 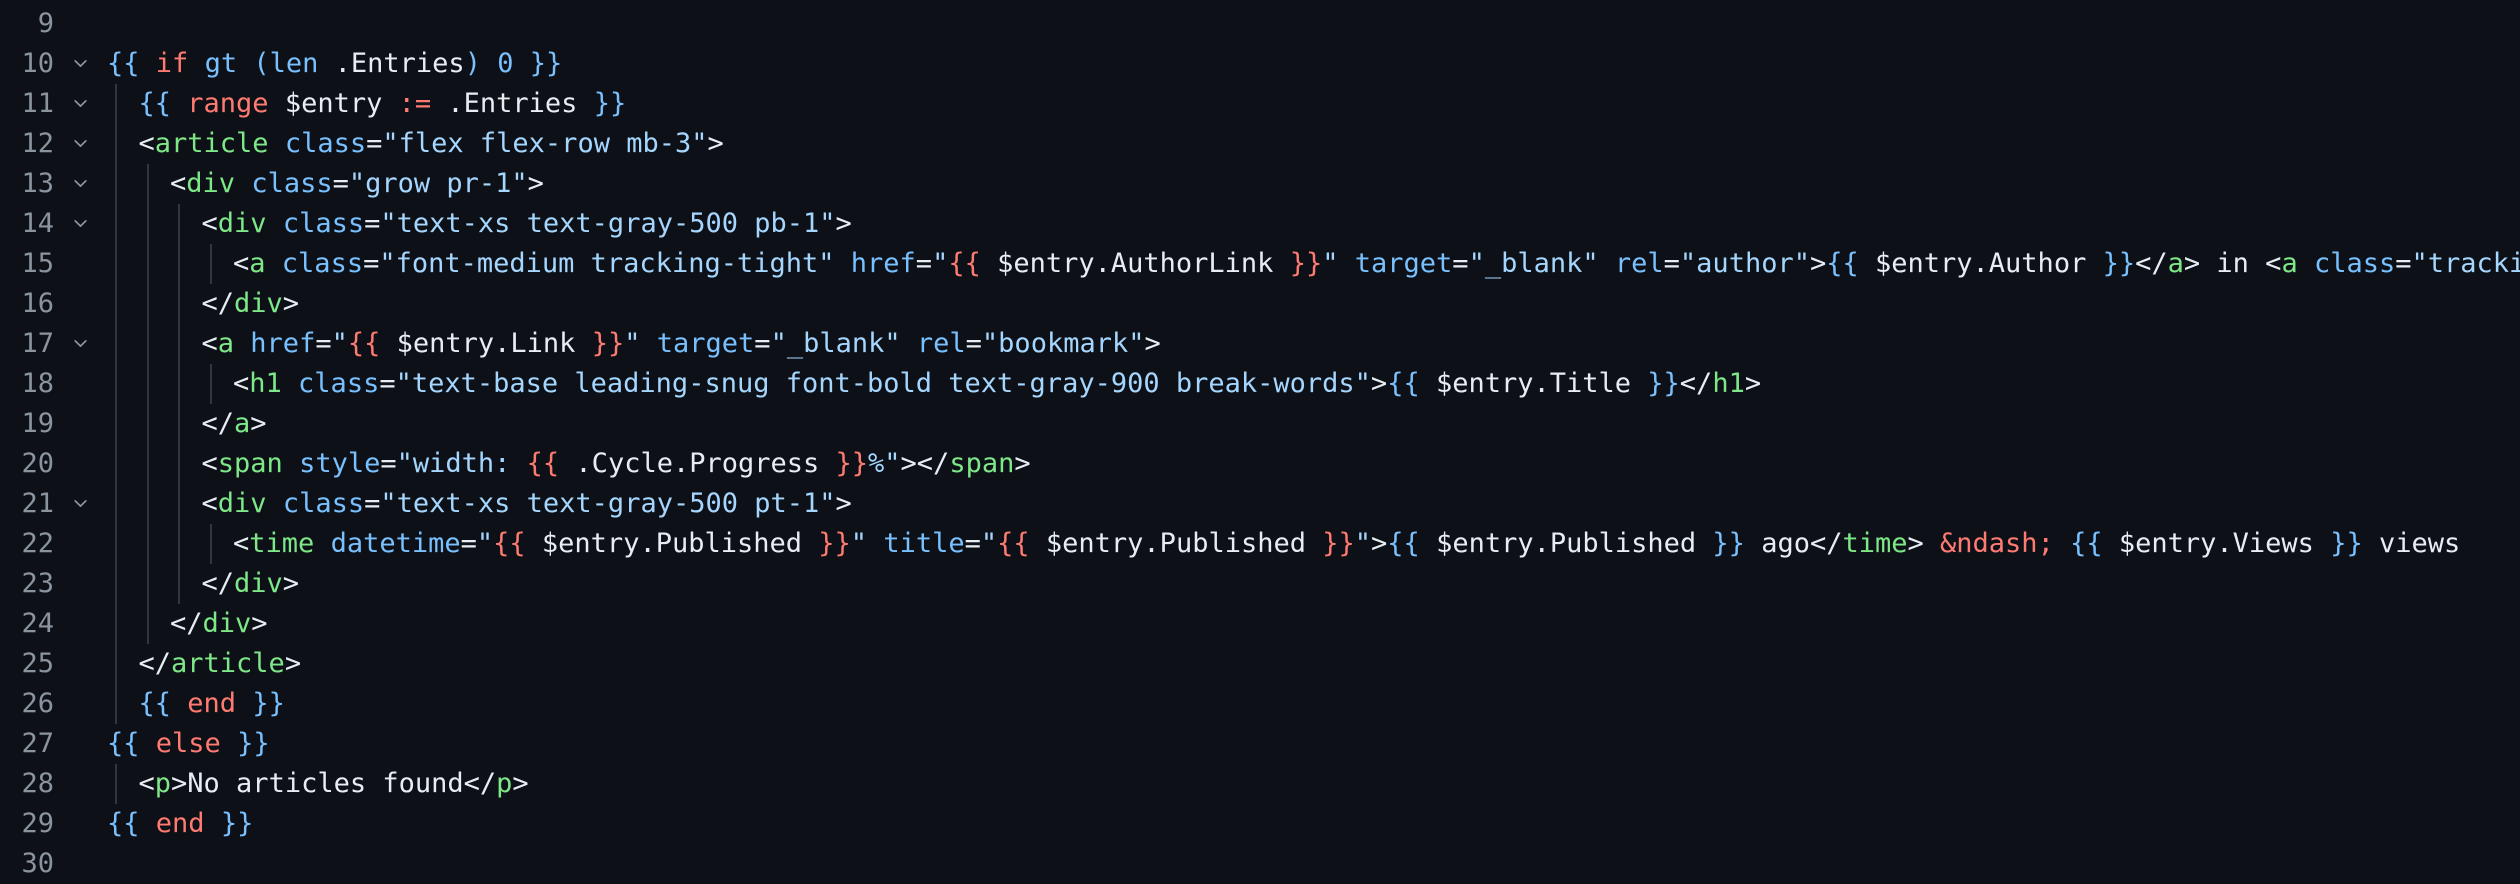 I want to click on line-number: 14, so click(x=37, y=223).